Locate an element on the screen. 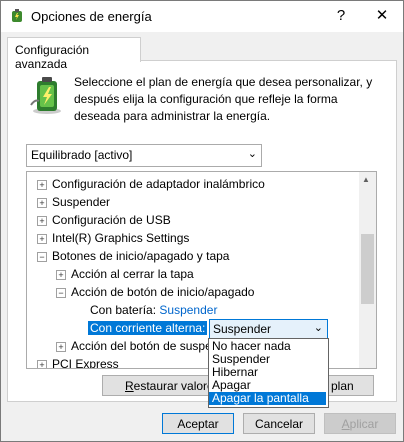  tab-label: Configuración avanzada is located at coordinates (52, 57).